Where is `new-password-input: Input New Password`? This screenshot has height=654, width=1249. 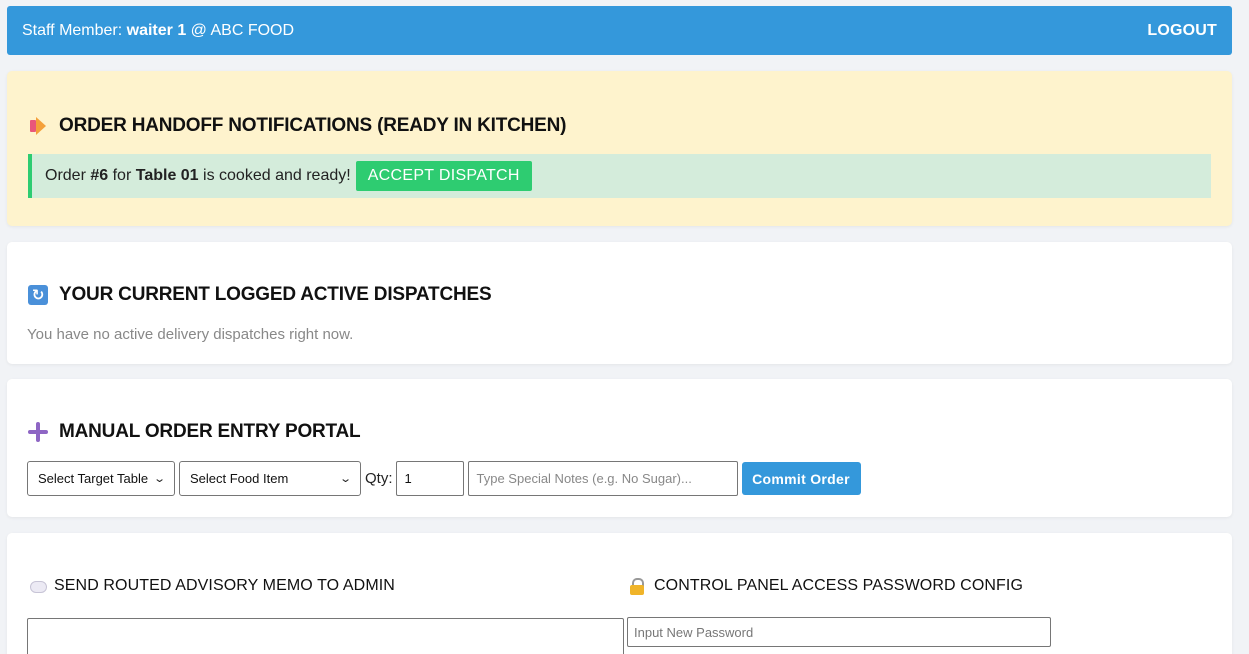
new-password-input: Input New Password is located at coordinates (839, 632).